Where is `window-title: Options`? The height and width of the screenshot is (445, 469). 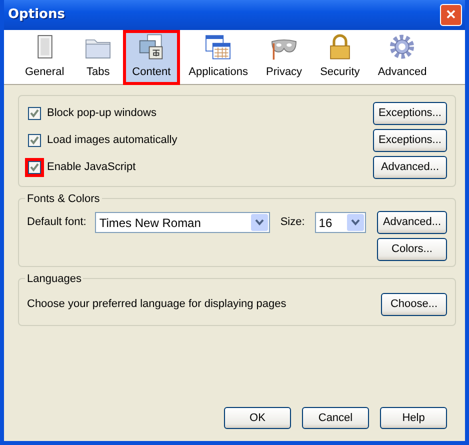
window-title: Options is located at coordinates (36, 15).